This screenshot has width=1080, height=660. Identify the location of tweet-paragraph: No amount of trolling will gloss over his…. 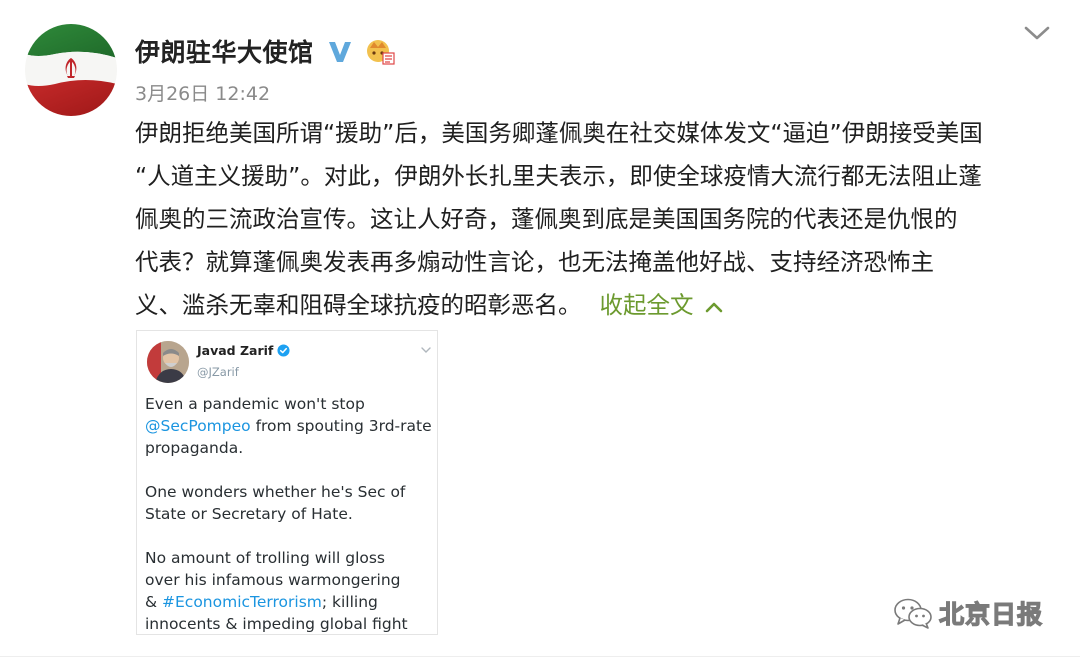
(290, 590).